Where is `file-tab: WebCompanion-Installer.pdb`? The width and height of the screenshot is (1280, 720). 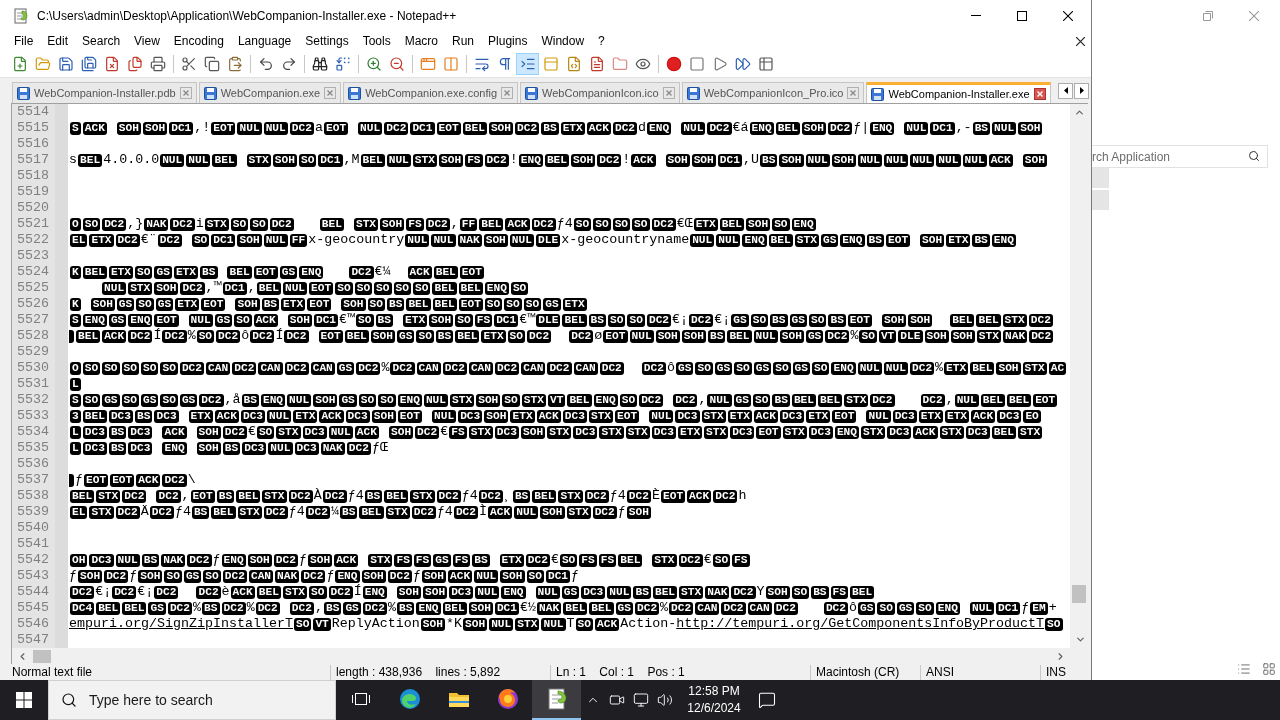
file-tab: WebCompanion-Installer.pdb is located at coordinates (104, 92).